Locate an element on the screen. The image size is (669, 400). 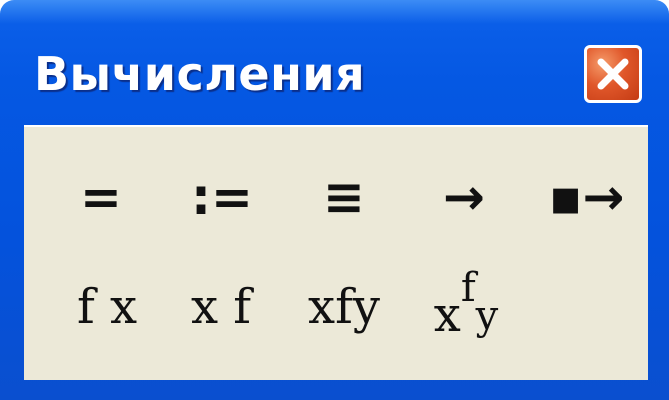
postfix-operator-button: x f is located at coordinates (221, 307).